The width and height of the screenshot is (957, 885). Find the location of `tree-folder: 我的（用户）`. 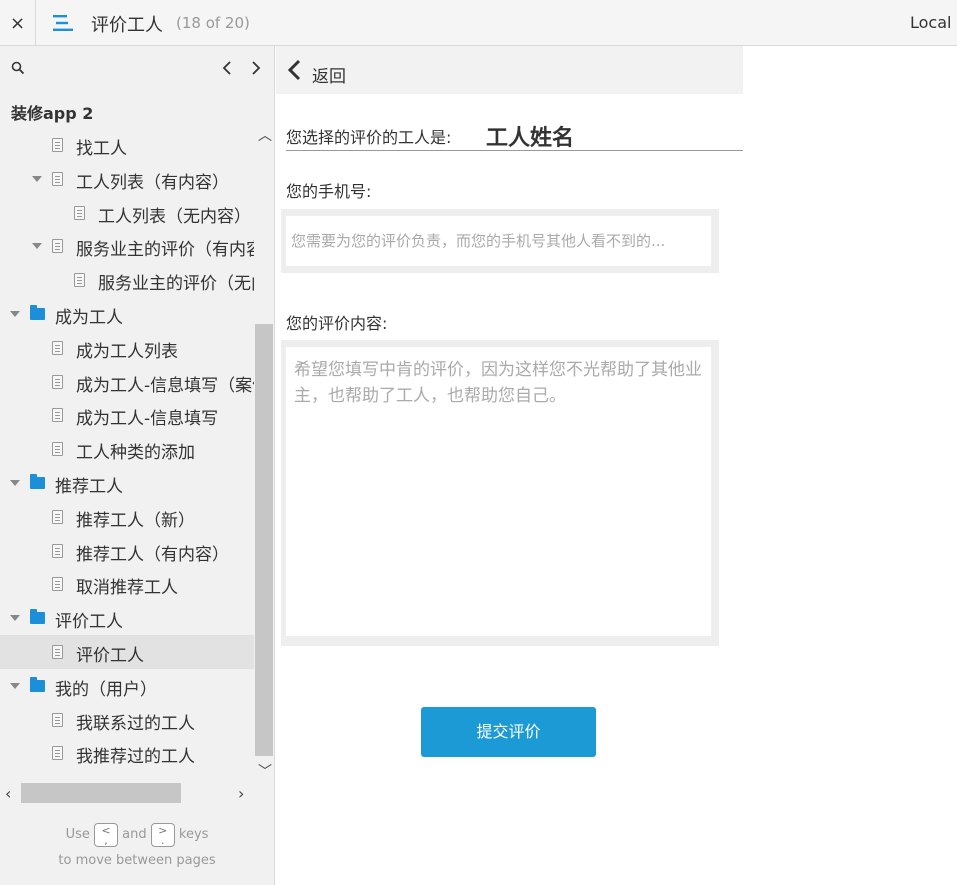

tree-folder: 我的（用户） is located at coordinates (127, 686).